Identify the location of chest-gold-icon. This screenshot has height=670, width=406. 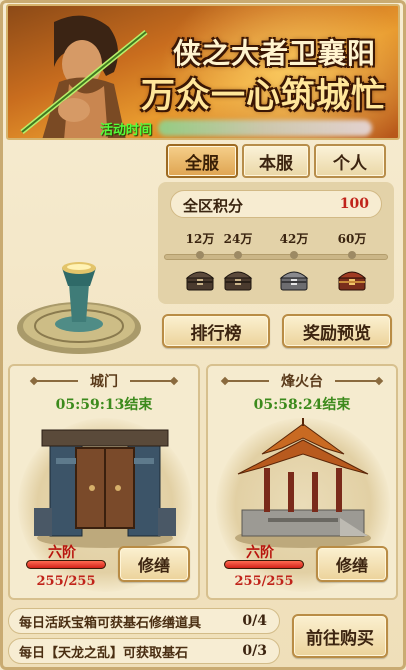
(352, 280).